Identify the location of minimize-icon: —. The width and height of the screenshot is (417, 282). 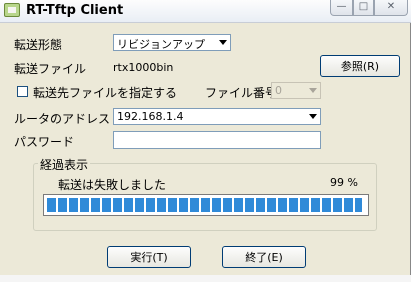
(341, 6).